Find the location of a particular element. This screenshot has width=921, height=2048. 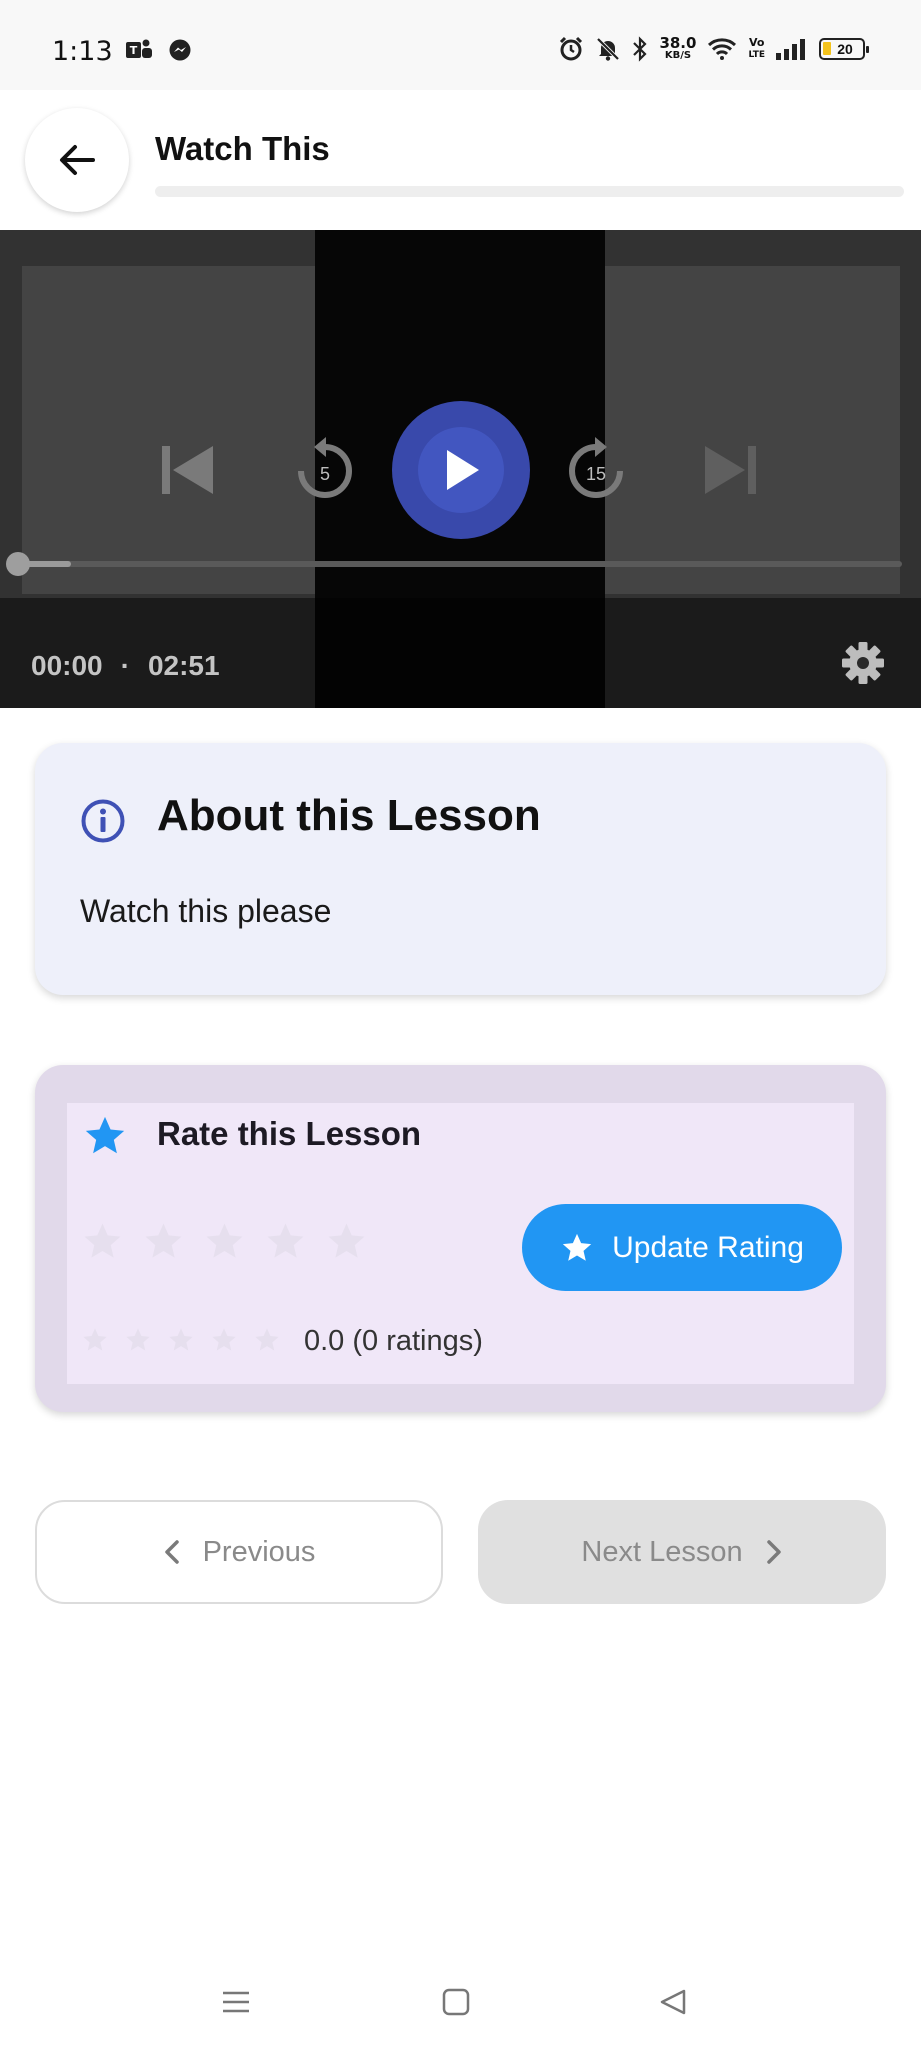

update-rating-button: Update Rating is located at coordinates (682, 1247).